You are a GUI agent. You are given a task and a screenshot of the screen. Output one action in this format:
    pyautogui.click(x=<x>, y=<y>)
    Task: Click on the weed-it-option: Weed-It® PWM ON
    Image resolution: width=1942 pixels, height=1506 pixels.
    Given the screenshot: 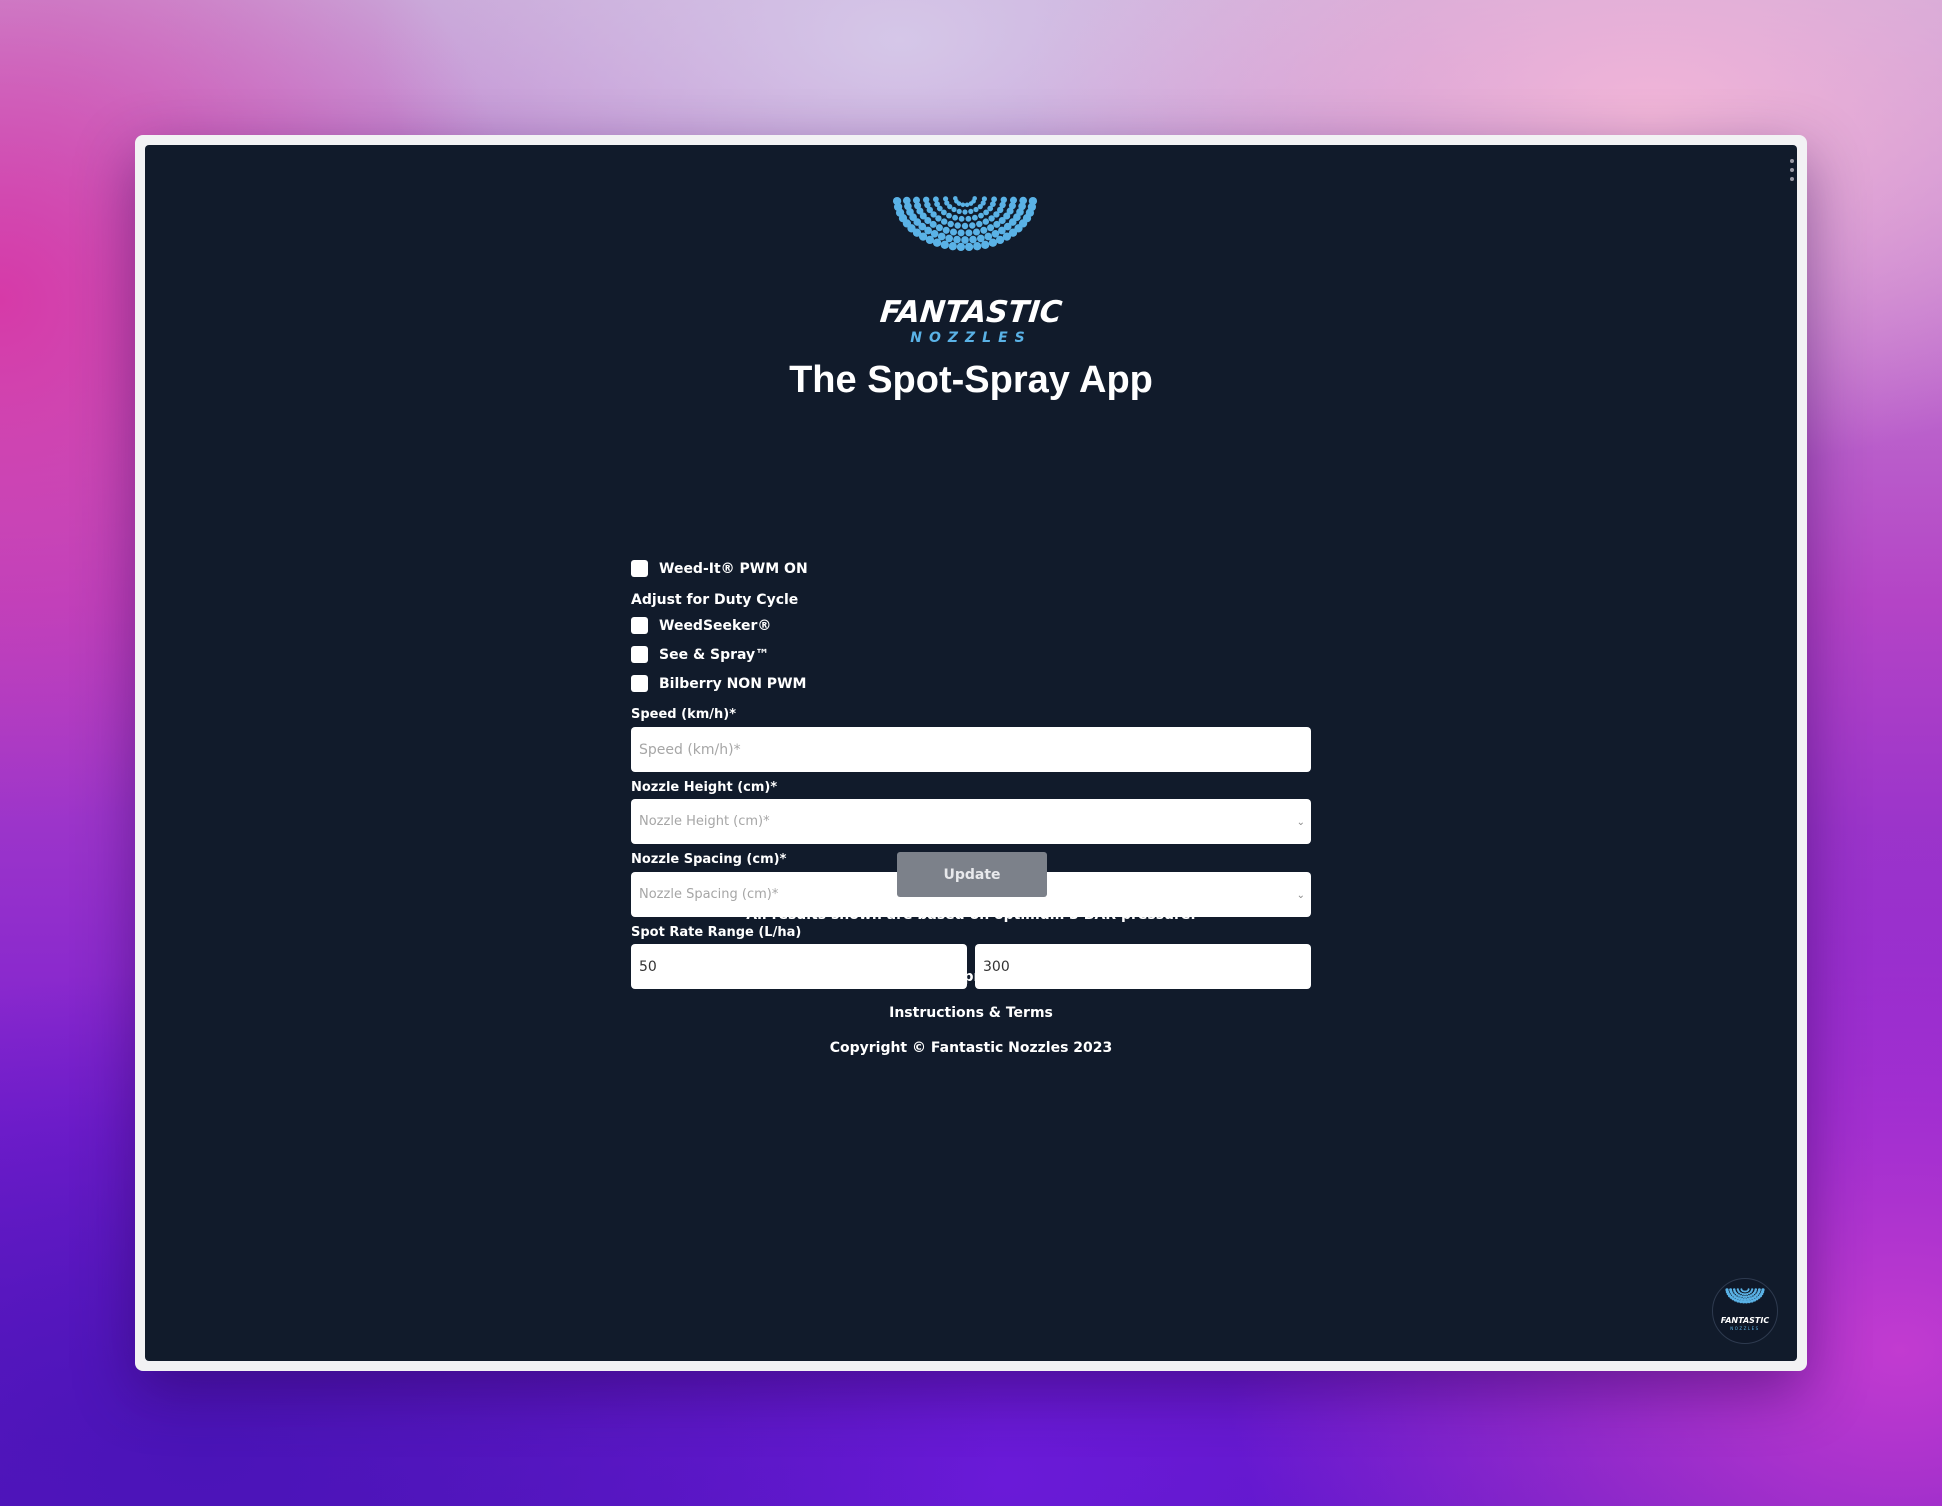 What is the action you would take?
    pyautogui.click(x=719, y=568)
    